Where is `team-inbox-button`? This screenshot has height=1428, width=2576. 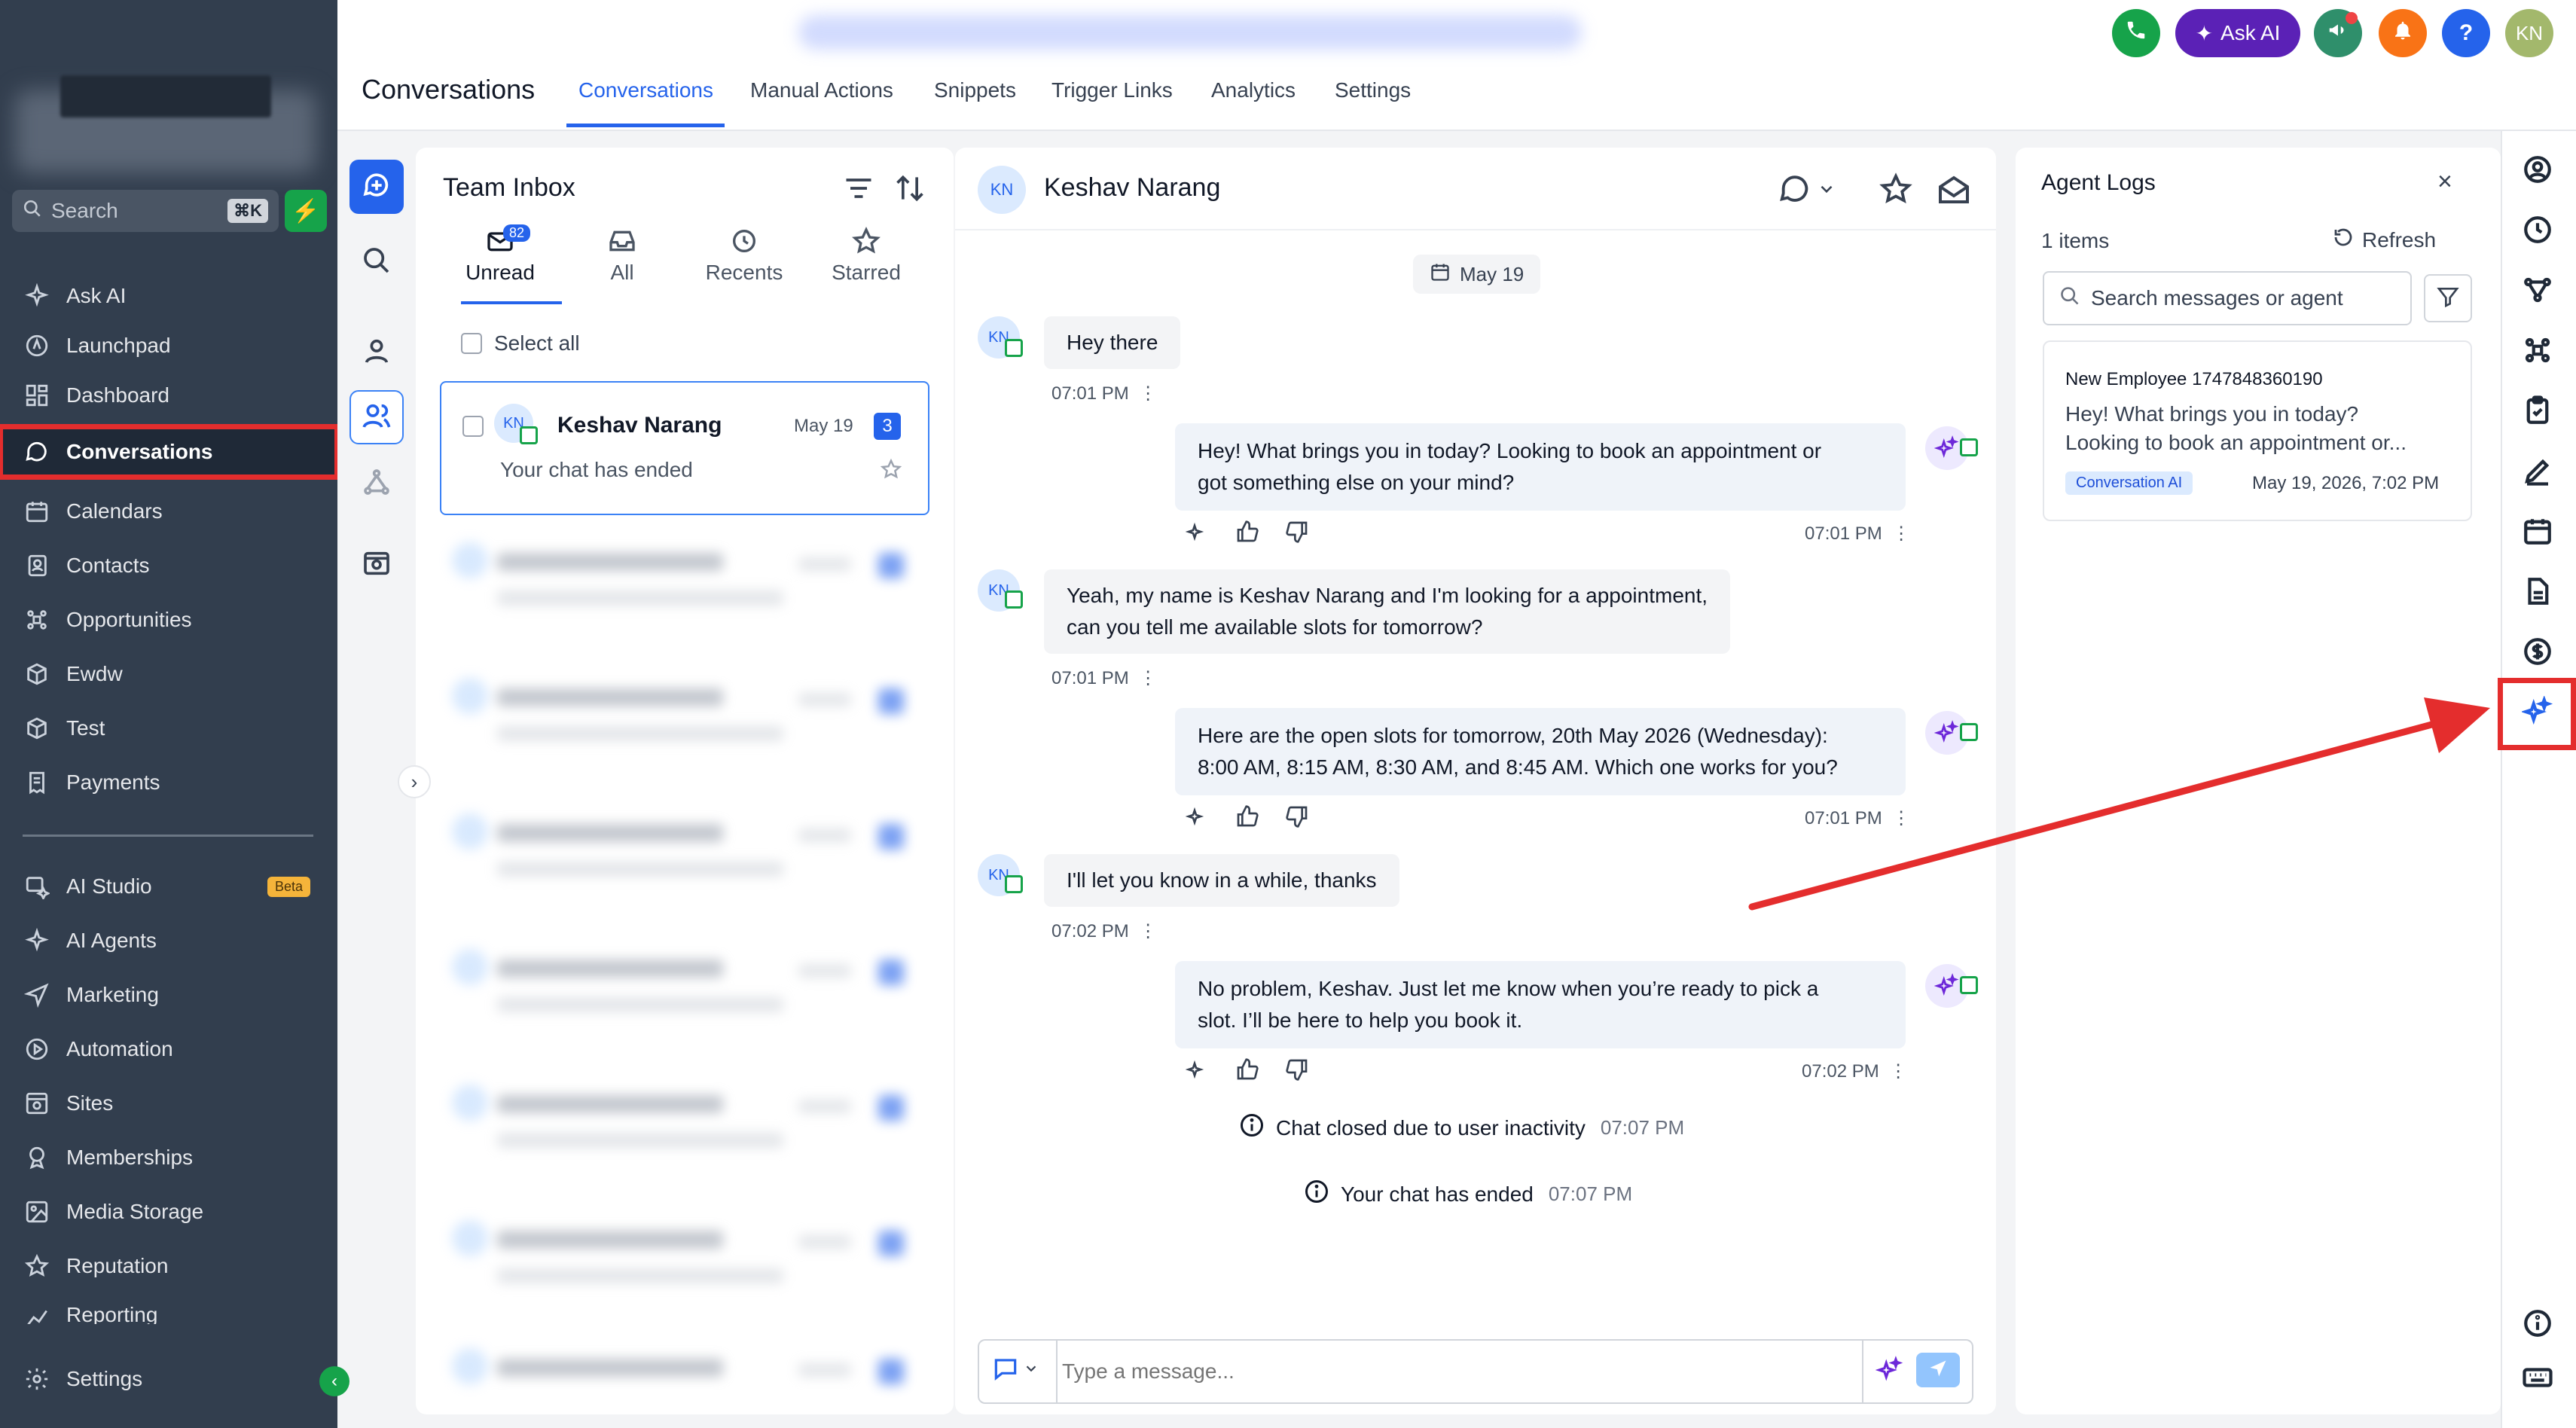 team-inbox-button is located at coordinates (377, 417).